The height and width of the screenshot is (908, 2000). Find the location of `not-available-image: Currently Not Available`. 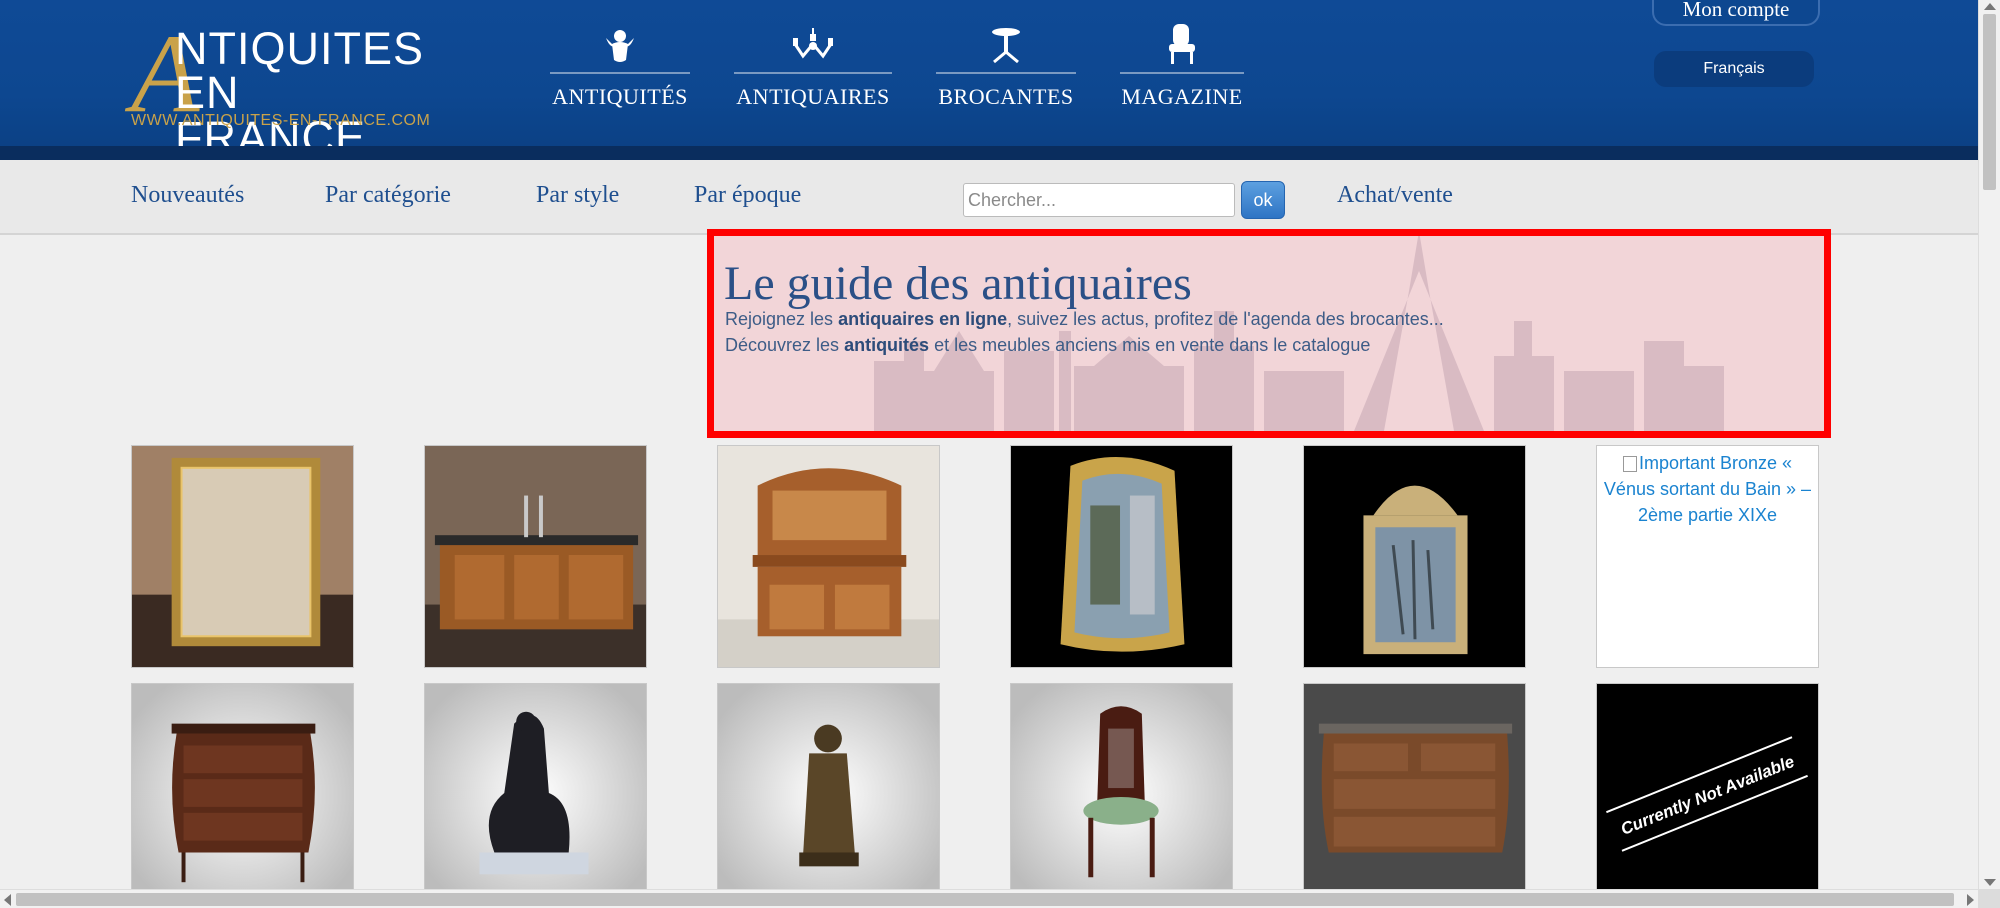

not-available-image: Currently Not Available is located at coordinates (1707, 794).